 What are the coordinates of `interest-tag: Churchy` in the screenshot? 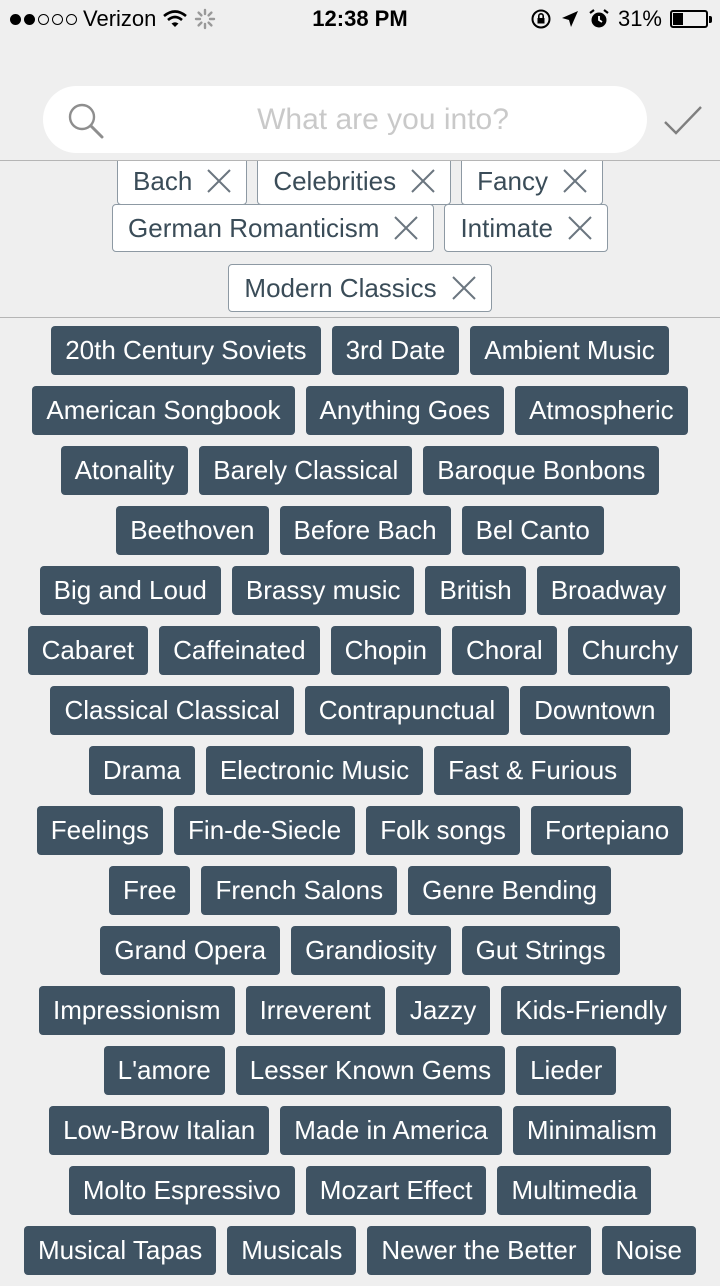 It's located at (630, 650).